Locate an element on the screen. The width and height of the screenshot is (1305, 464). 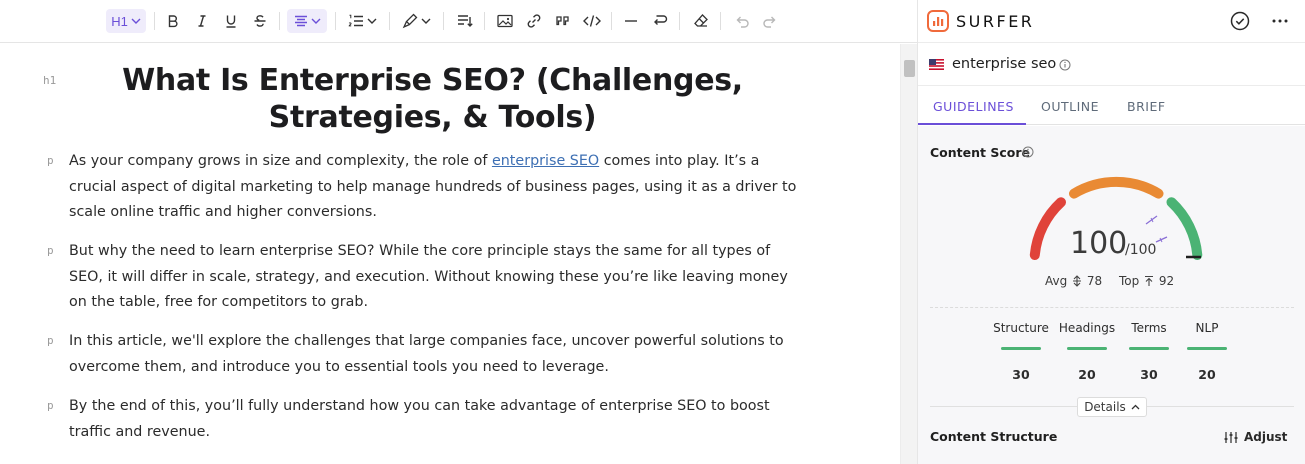
adjust-button: Adjust is located at coordinates (1255, 437).